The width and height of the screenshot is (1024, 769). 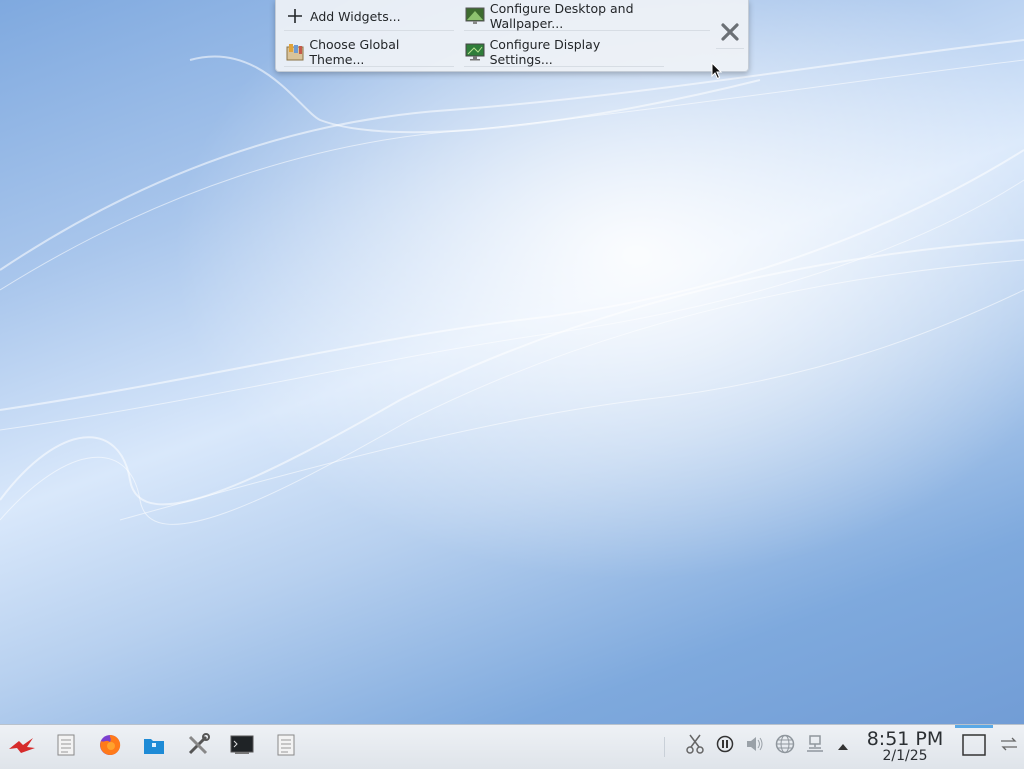 I want to click on terminal-icon, so click(x=242, y=747).